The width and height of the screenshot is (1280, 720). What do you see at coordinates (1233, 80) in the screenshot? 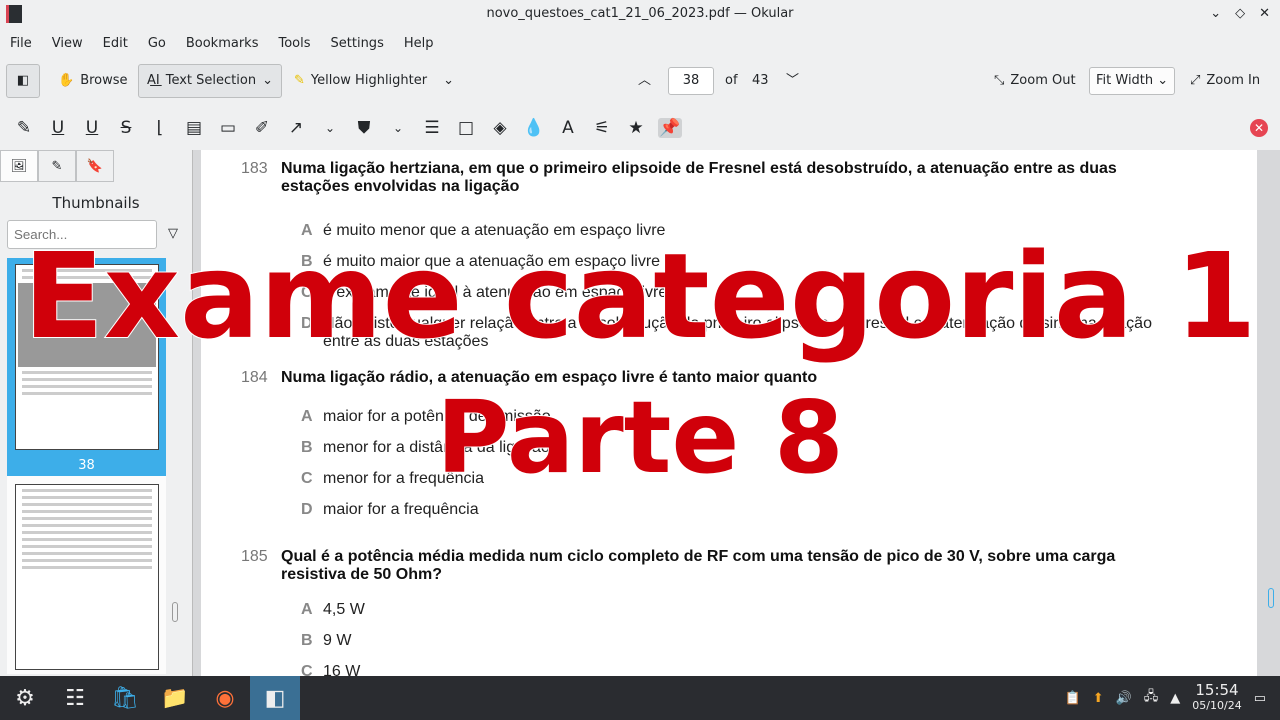
I see `zoom-in-label: Zoom In` at bounding box center [1233, 80].